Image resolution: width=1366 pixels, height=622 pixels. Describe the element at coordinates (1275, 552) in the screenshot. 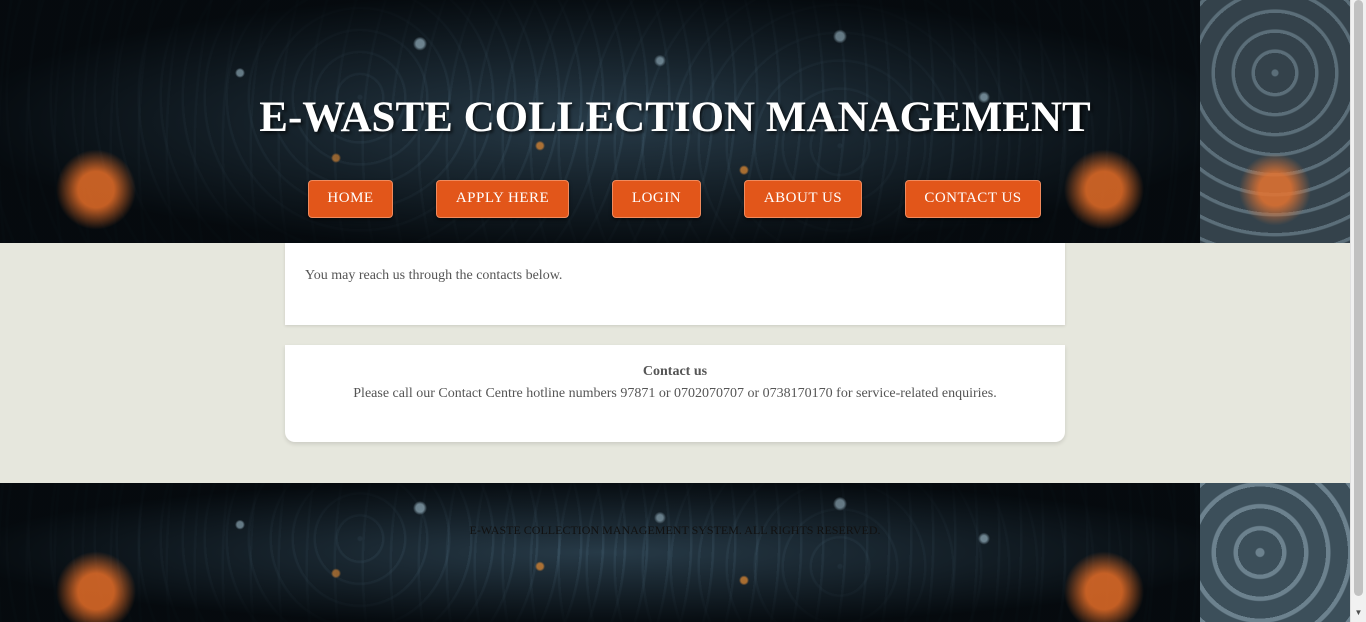

I see `footer-background-side` at that location.